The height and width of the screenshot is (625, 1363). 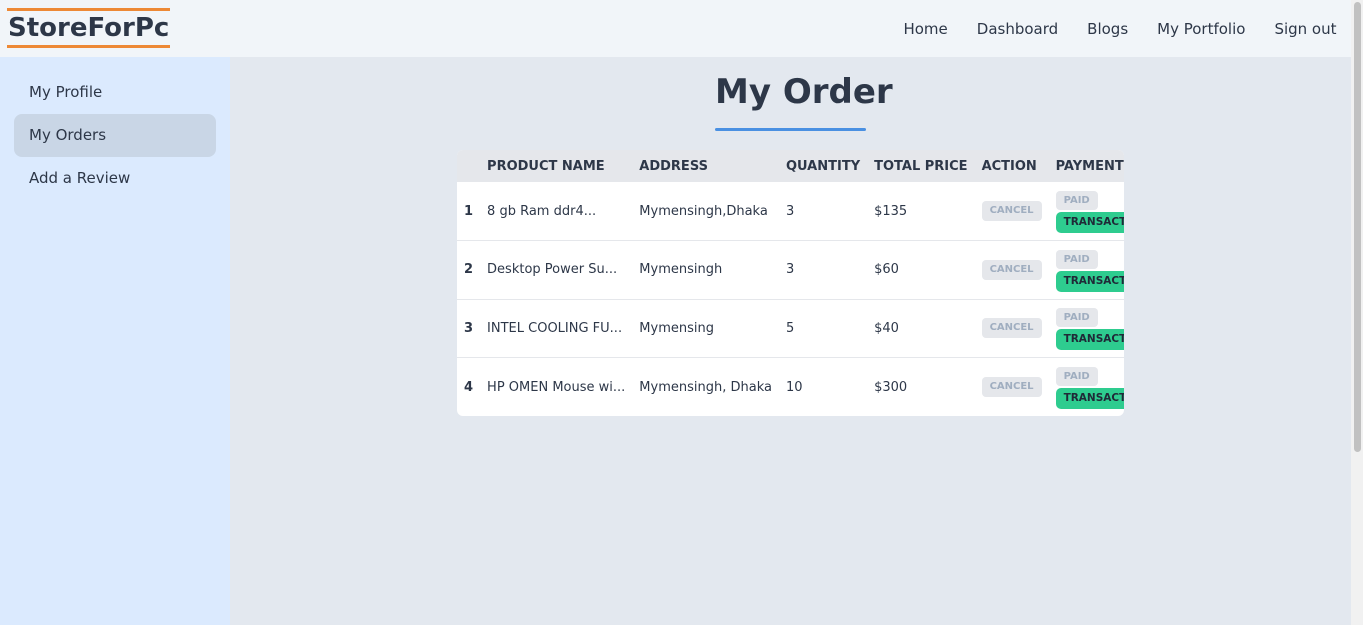 What do you see at coordinates (794, 387) in the screenshot?
I see `quantity: 10` at bounding box center [794, 387].